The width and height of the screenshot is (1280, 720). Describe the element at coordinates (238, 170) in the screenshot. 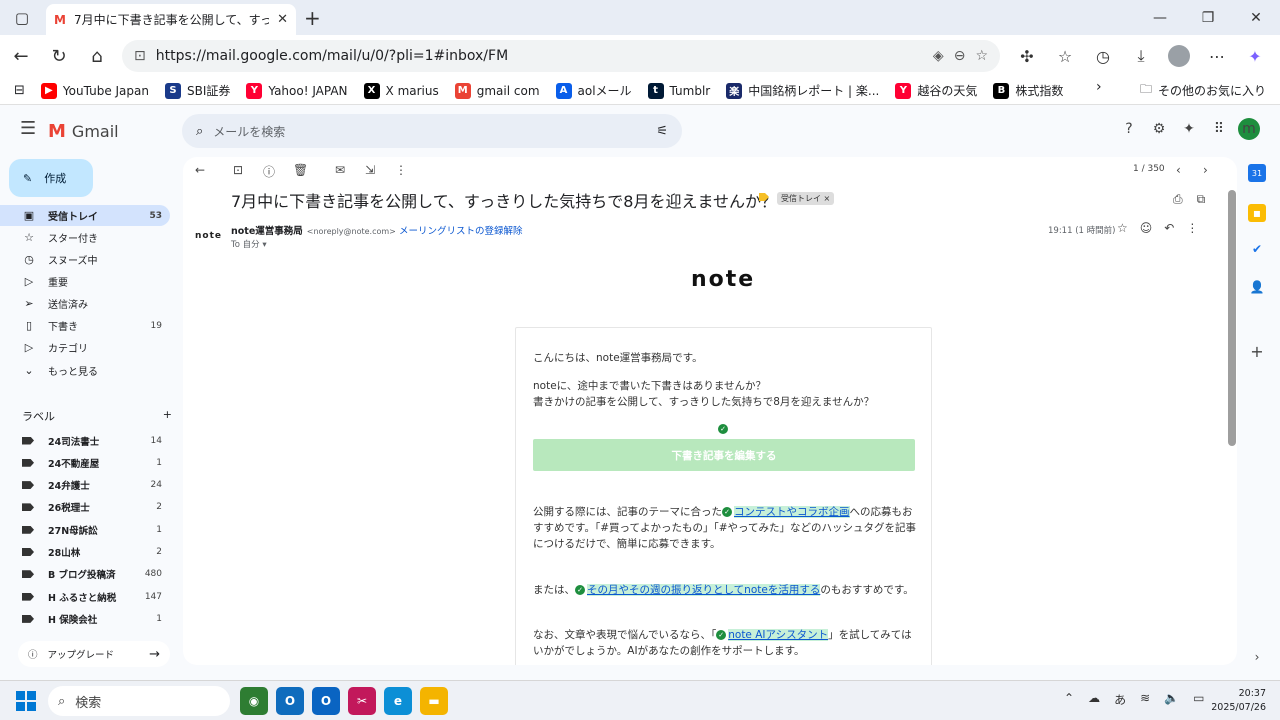

I see `archive-icon: ⊡` at that location.